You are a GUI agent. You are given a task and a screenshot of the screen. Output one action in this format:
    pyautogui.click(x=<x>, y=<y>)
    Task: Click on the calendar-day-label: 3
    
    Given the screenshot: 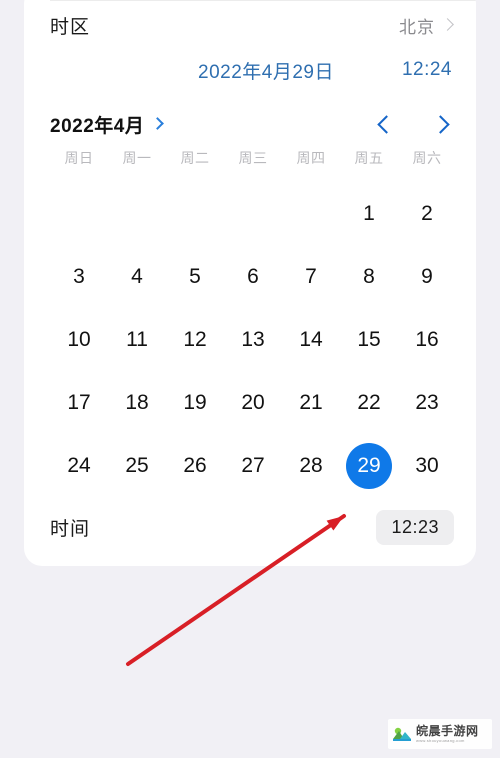 What is the action you would take?
    pyautogui.click(x=79, y=276)
    